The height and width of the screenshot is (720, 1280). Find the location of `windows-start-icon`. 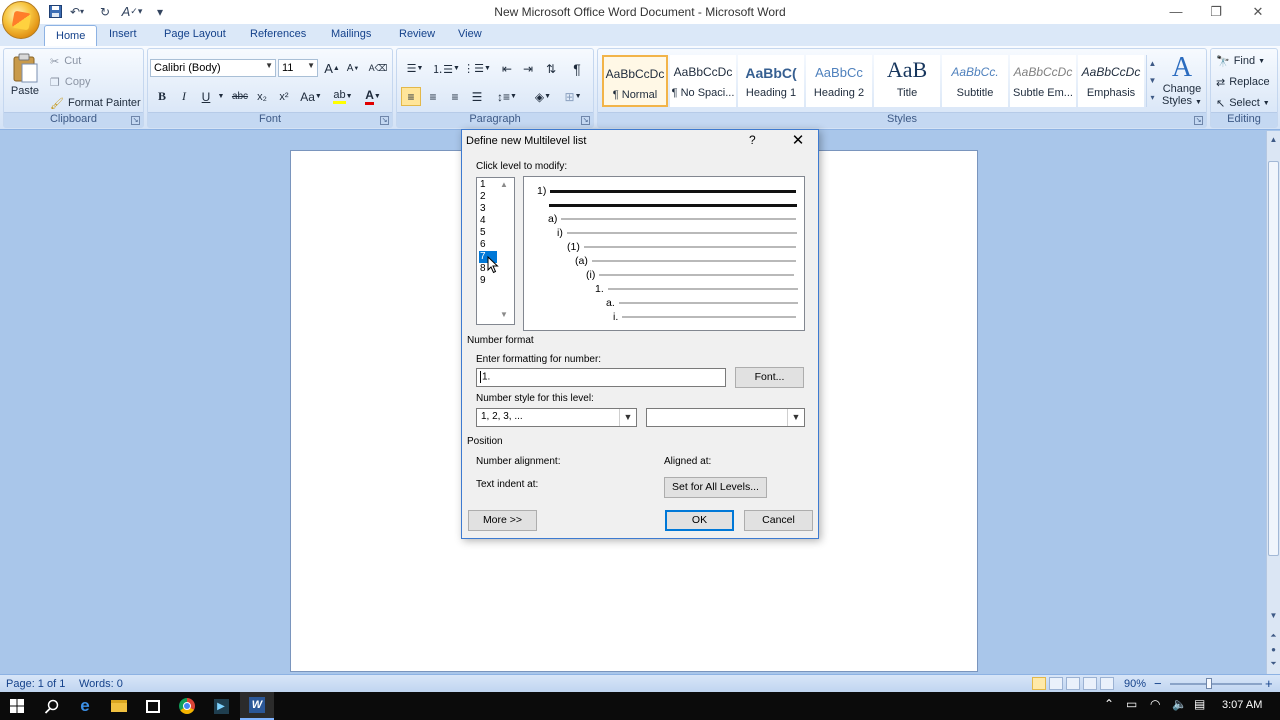

windows-start-icon is located at coordinates (17, 706).